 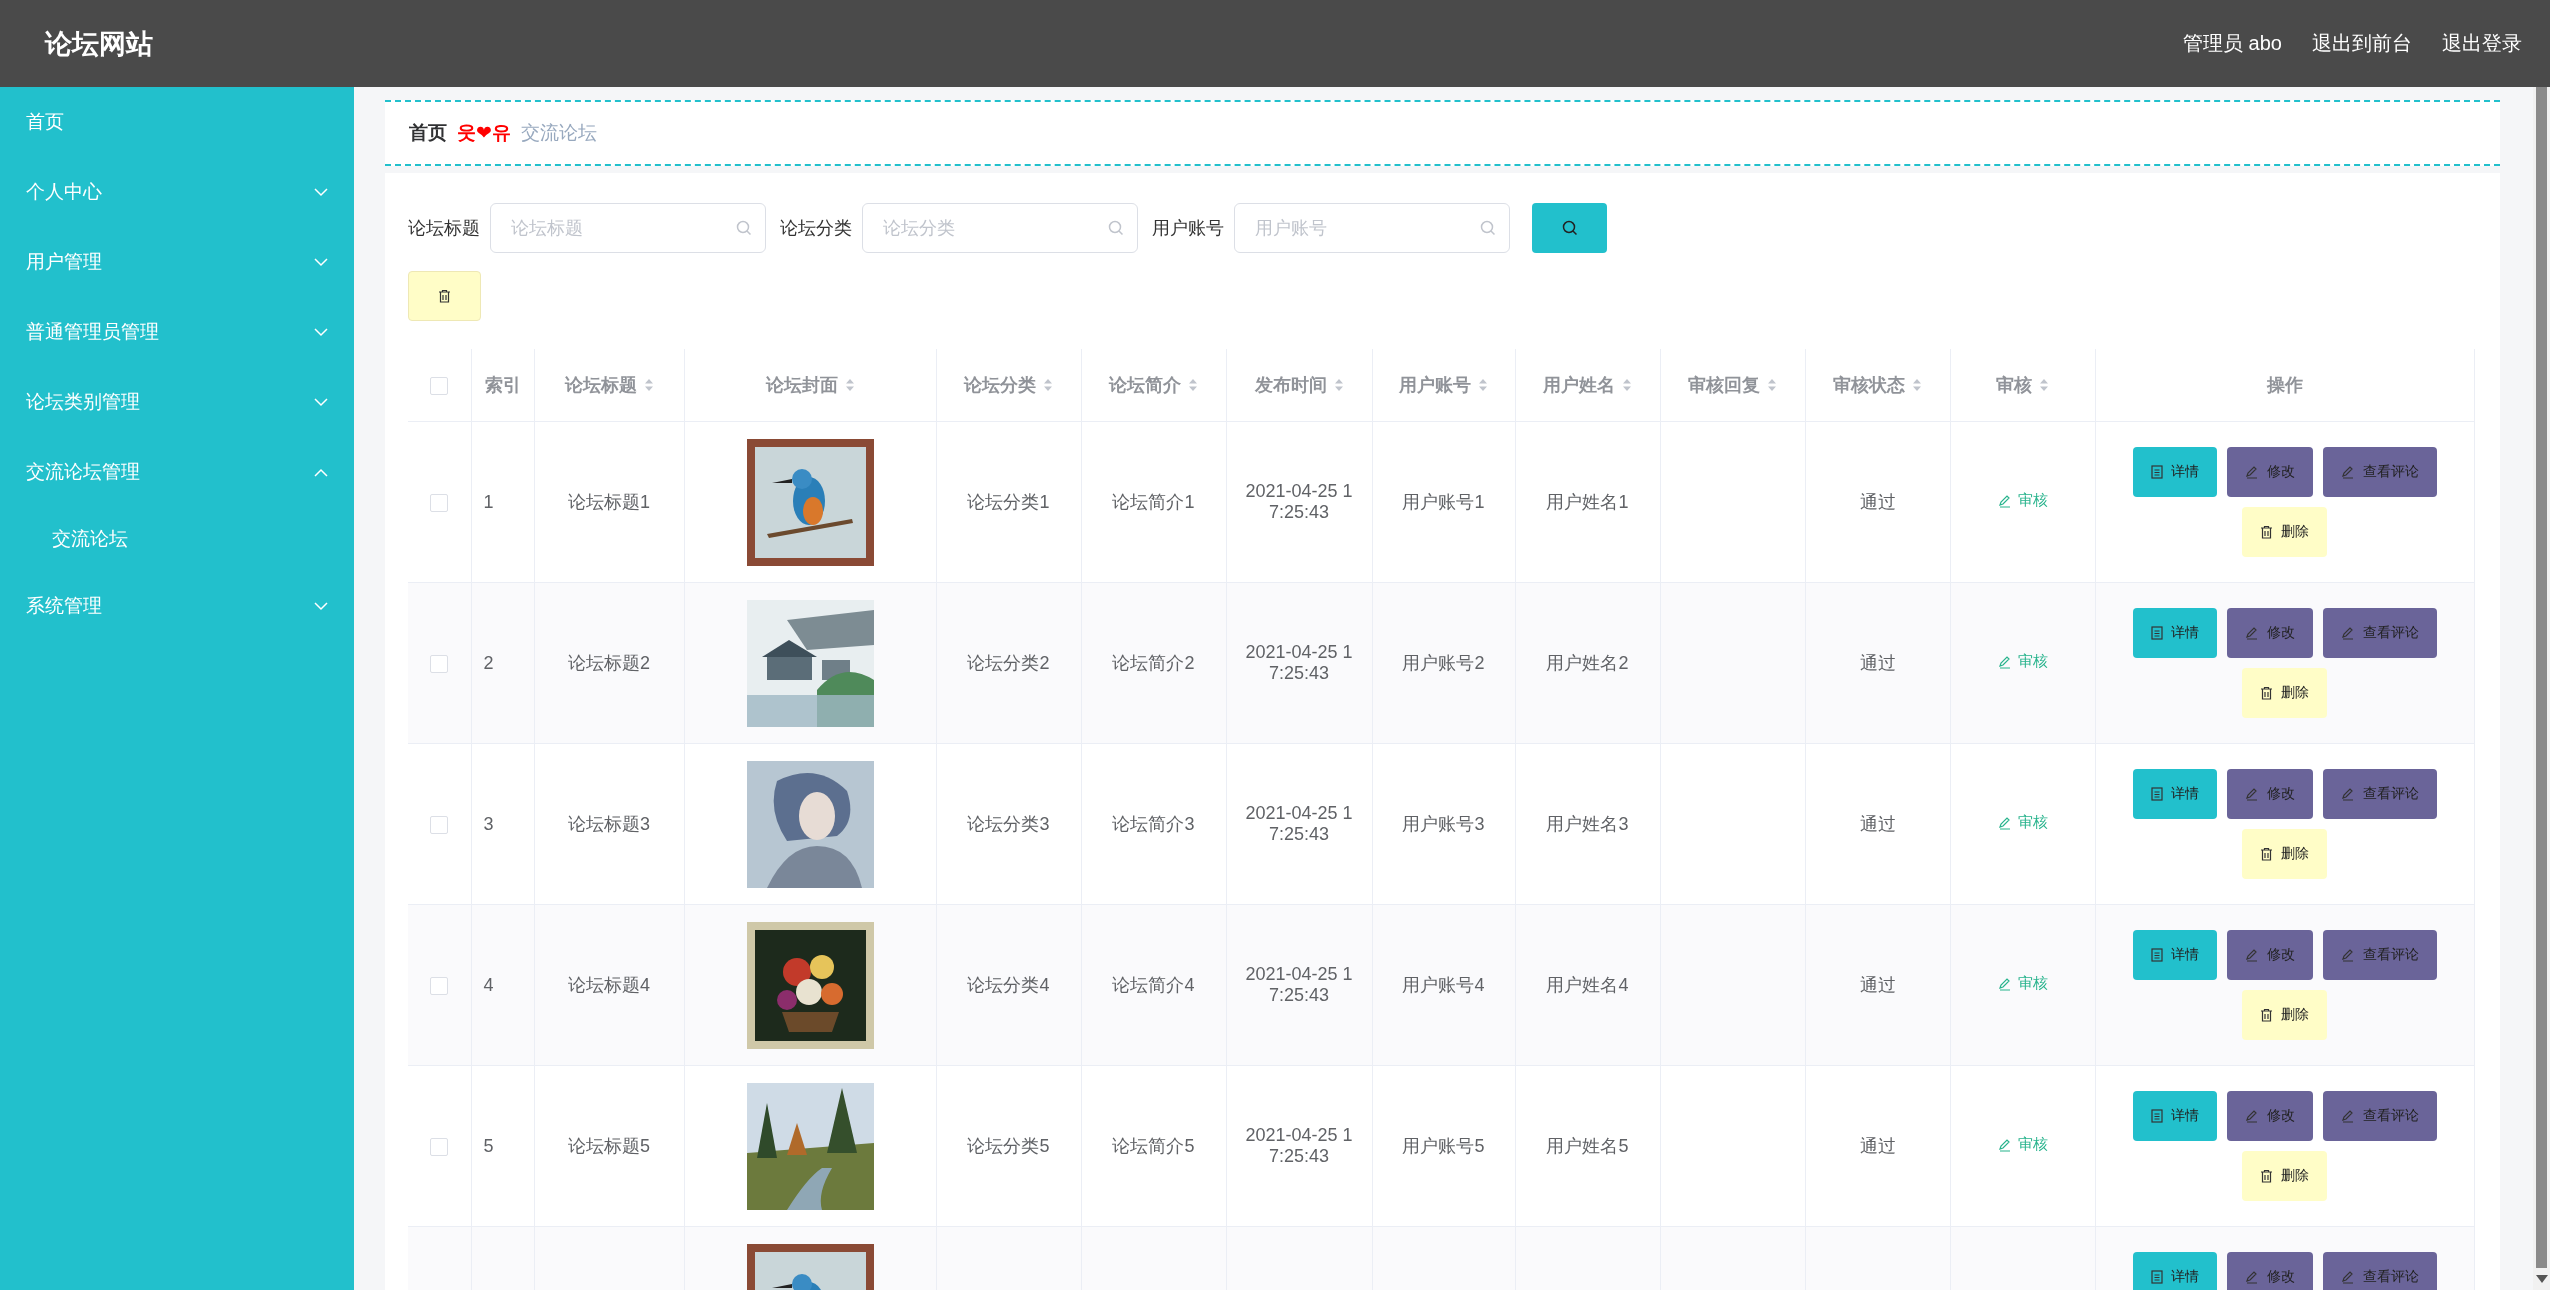 I want to click on column-header: 用户账号, so click(x=1435, y=385).